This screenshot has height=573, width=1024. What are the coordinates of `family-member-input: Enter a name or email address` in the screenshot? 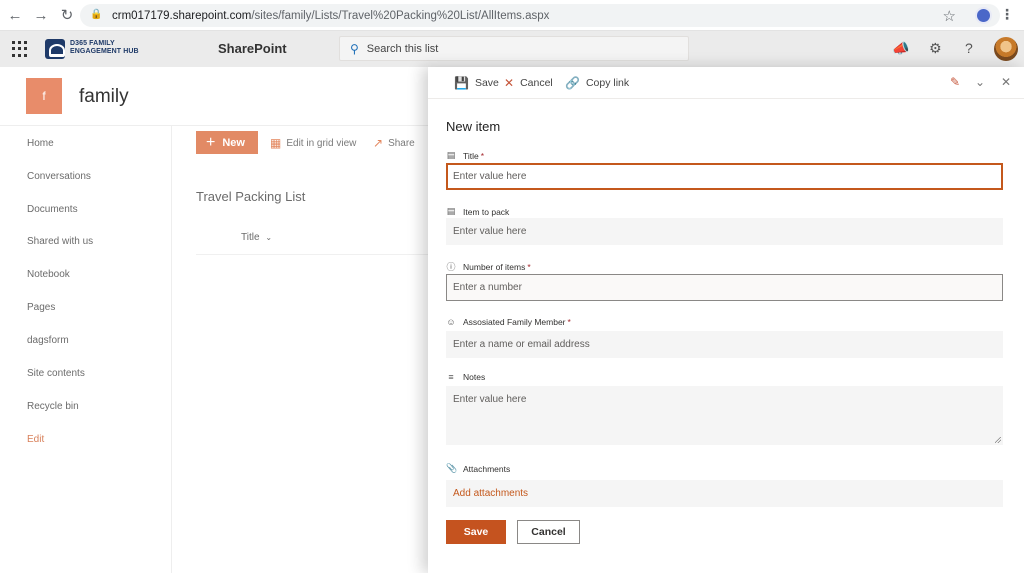 It's located at (724, 344).